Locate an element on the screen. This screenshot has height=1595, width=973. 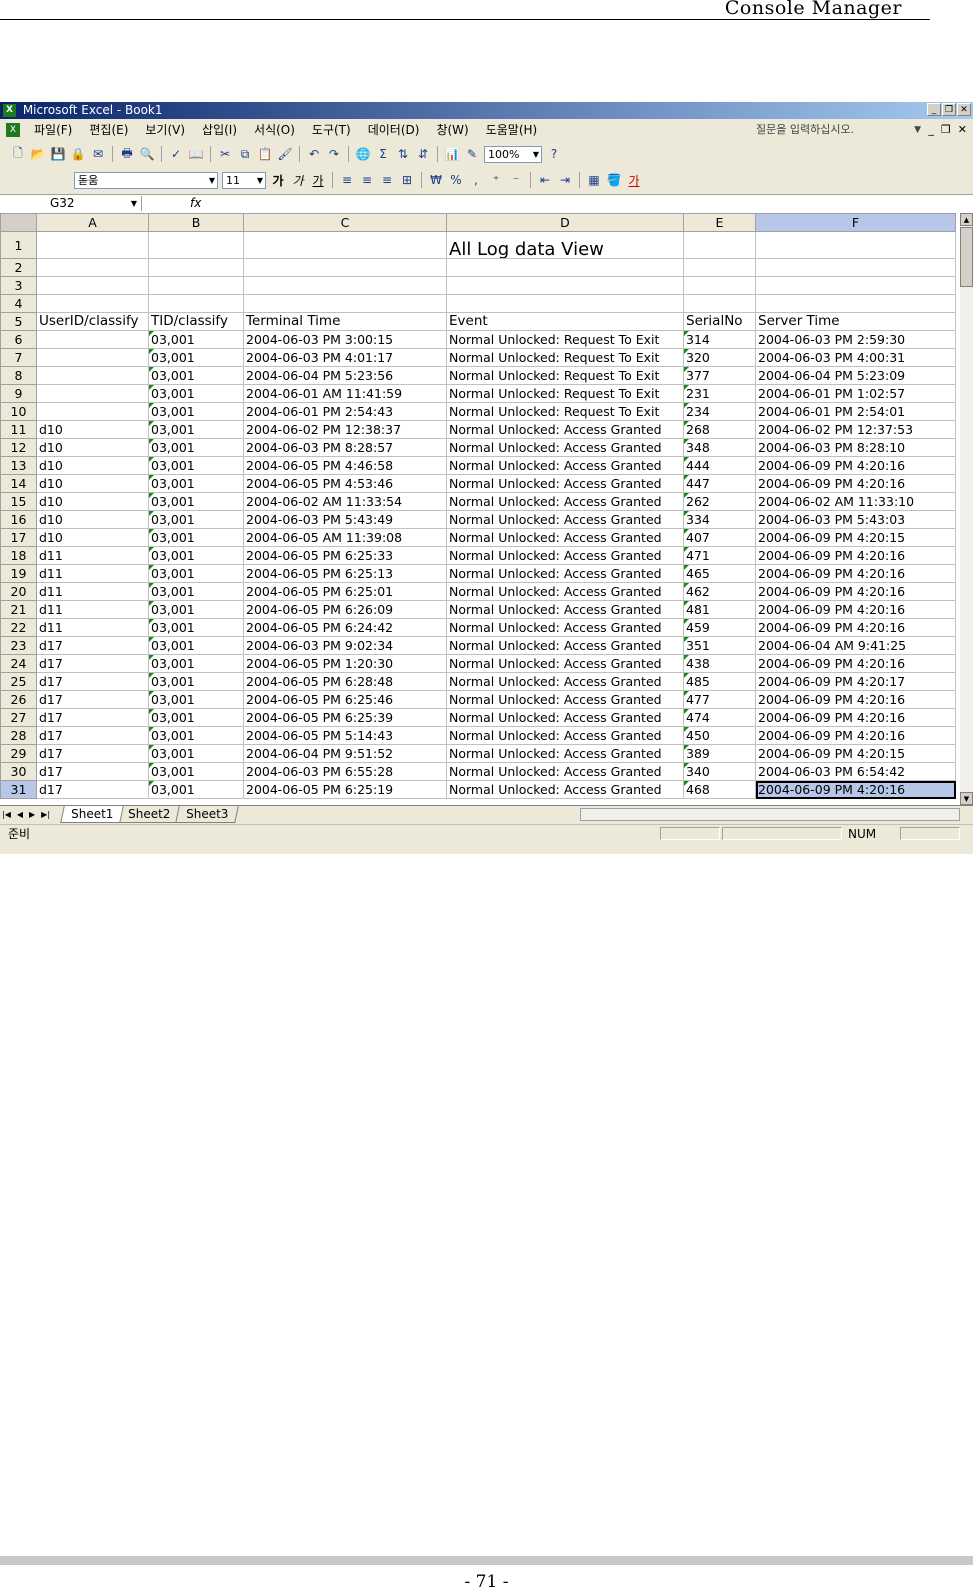
workbook-minimize-icon: _ is located at coordinates (931, 130).